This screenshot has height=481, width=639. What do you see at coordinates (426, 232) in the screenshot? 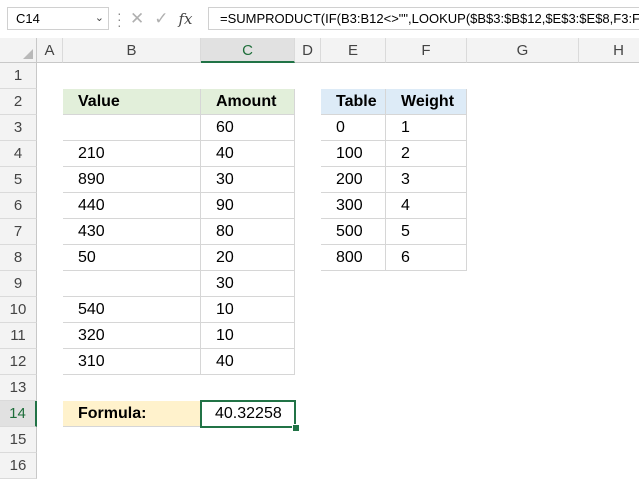
I see `table2-weight-cell: 5` at bounding box center [426, 232].